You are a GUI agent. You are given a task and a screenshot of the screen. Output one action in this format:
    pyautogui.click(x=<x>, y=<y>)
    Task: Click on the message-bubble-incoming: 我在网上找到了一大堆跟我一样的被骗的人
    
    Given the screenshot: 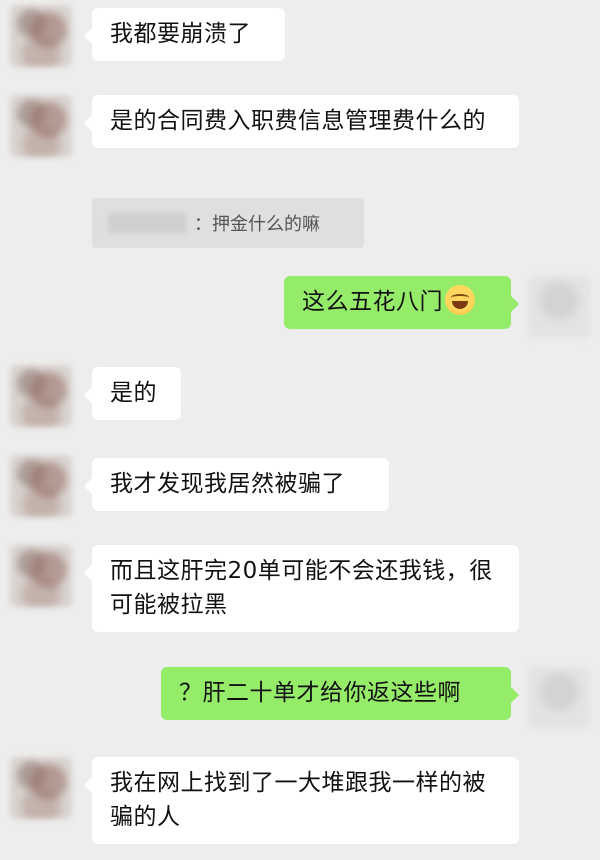 What is the action you would take?
    pyautogui.click(x=301, y=800)
    